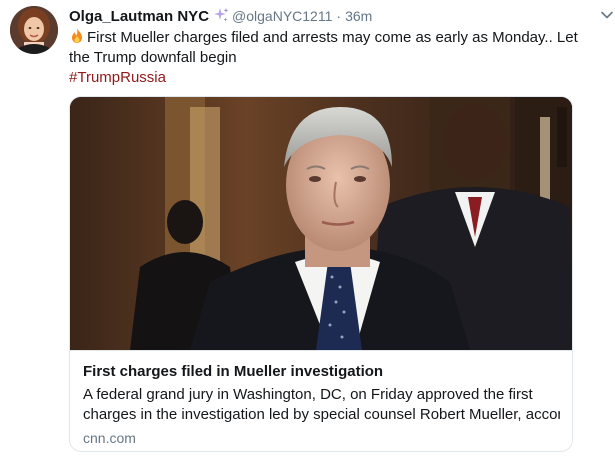  Describe the element at coordinates (282, 16) in the screenshot. I see `user-handle: @olgaNYC1211` at that location.